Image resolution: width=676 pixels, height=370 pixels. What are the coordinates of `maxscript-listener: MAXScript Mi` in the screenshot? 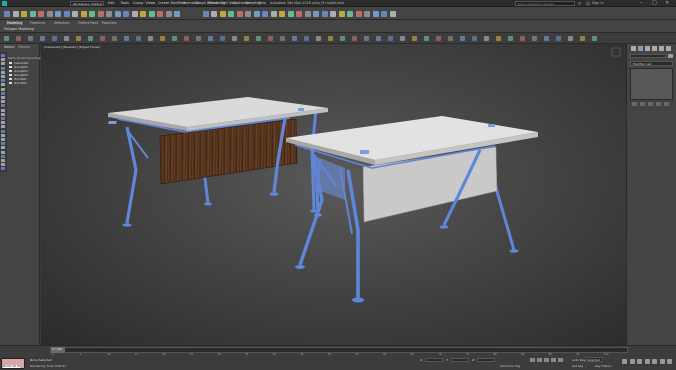 It's located at (13, 363).